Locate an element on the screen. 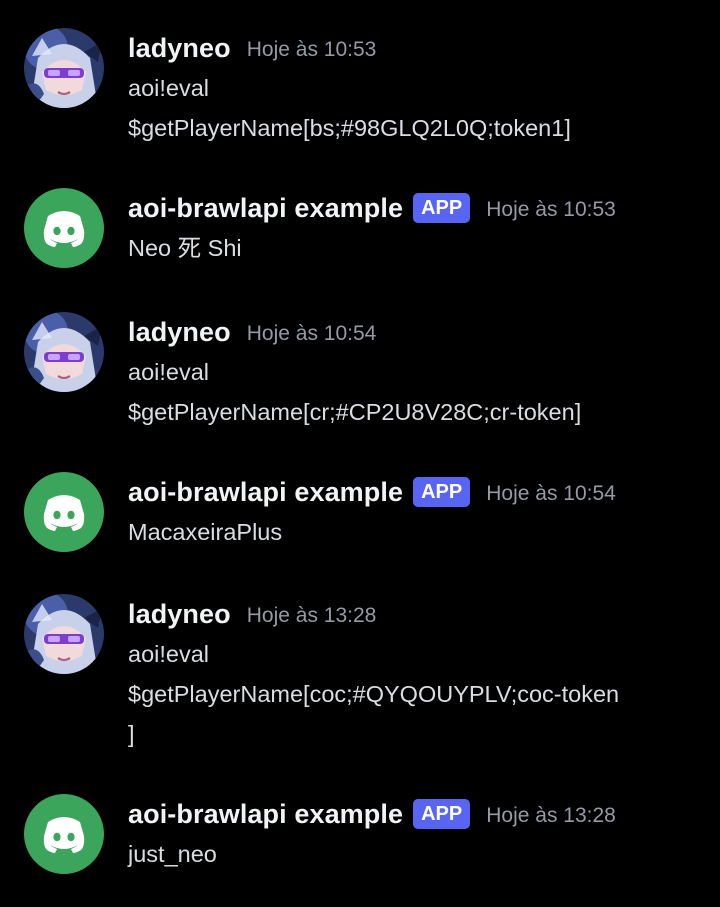 This screenshot has width=720, height=907. message-line: $getPlayerName[bs;#98GLQ2L0Q;token1] is located at coordinates (349, 128).